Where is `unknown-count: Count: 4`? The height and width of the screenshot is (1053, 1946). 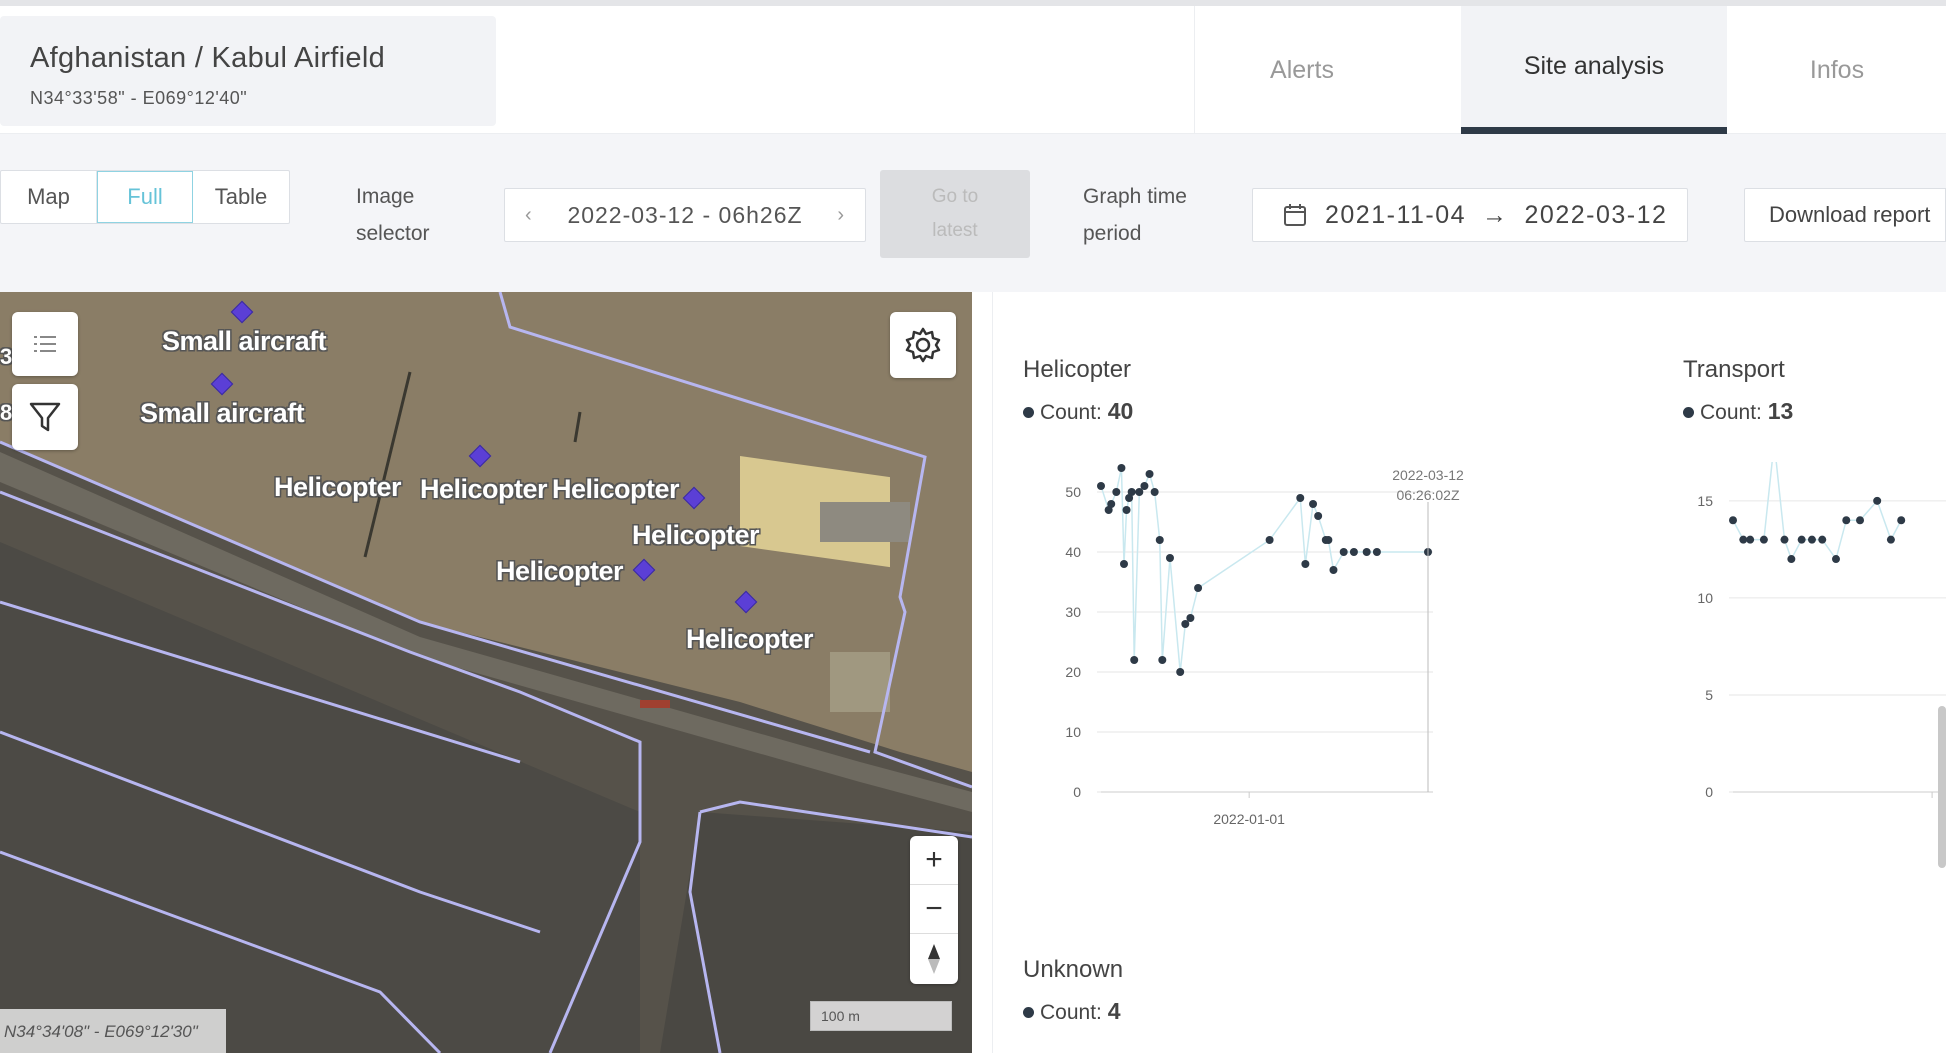
unknown-count: Count: 4 is located at coordinates (1072, 1011).